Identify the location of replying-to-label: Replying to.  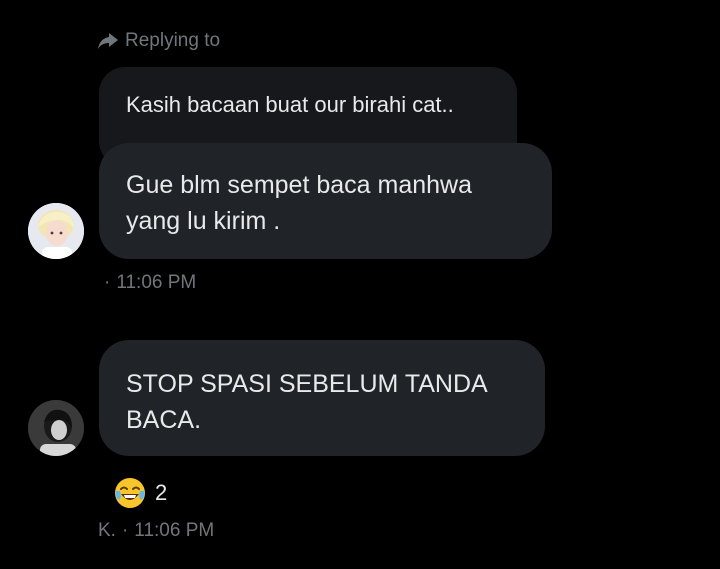
(173, 40).